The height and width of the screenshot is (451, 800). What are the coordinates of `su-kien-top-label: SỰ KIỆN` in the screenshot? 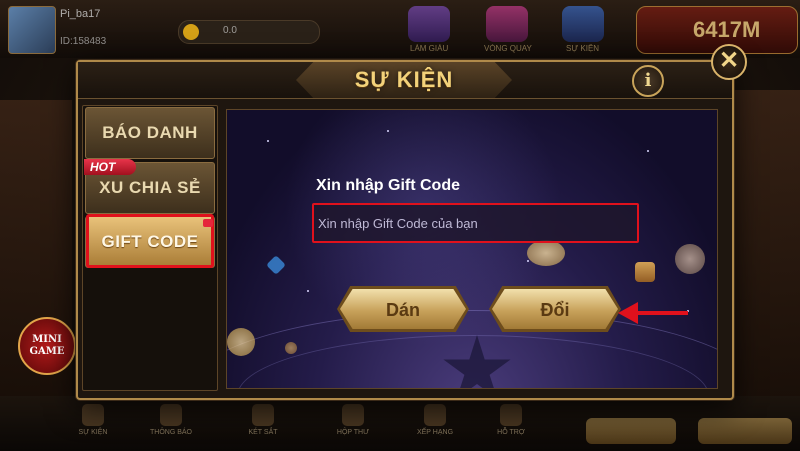 It's located at (583, 48).